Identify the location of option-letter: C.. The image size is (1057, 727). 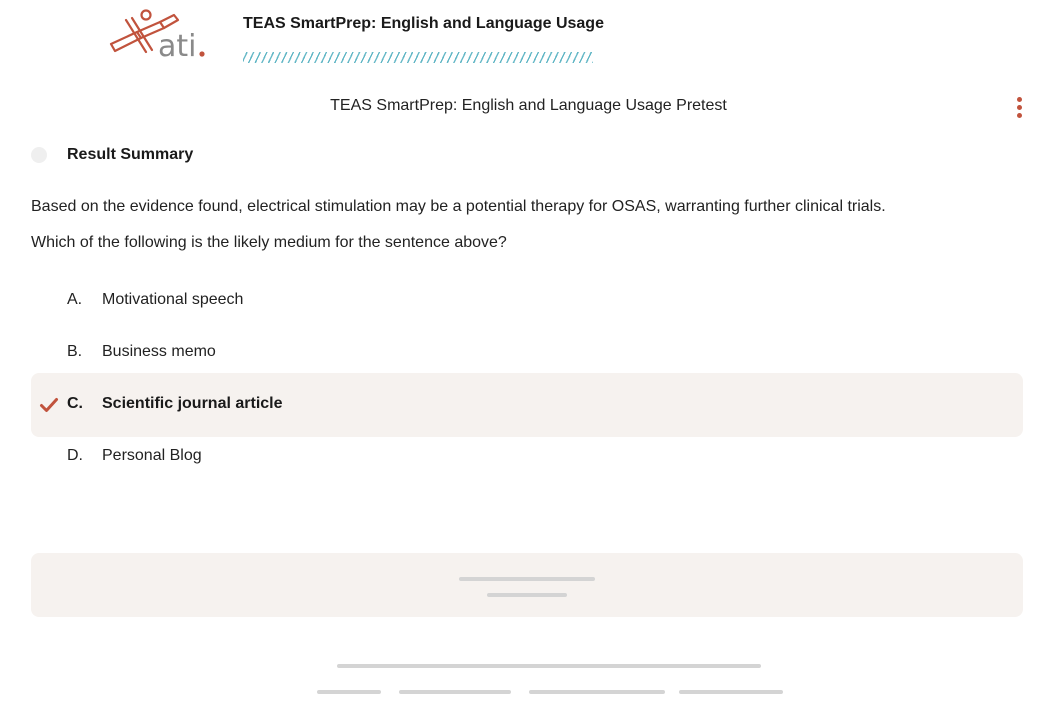
(75, 403).